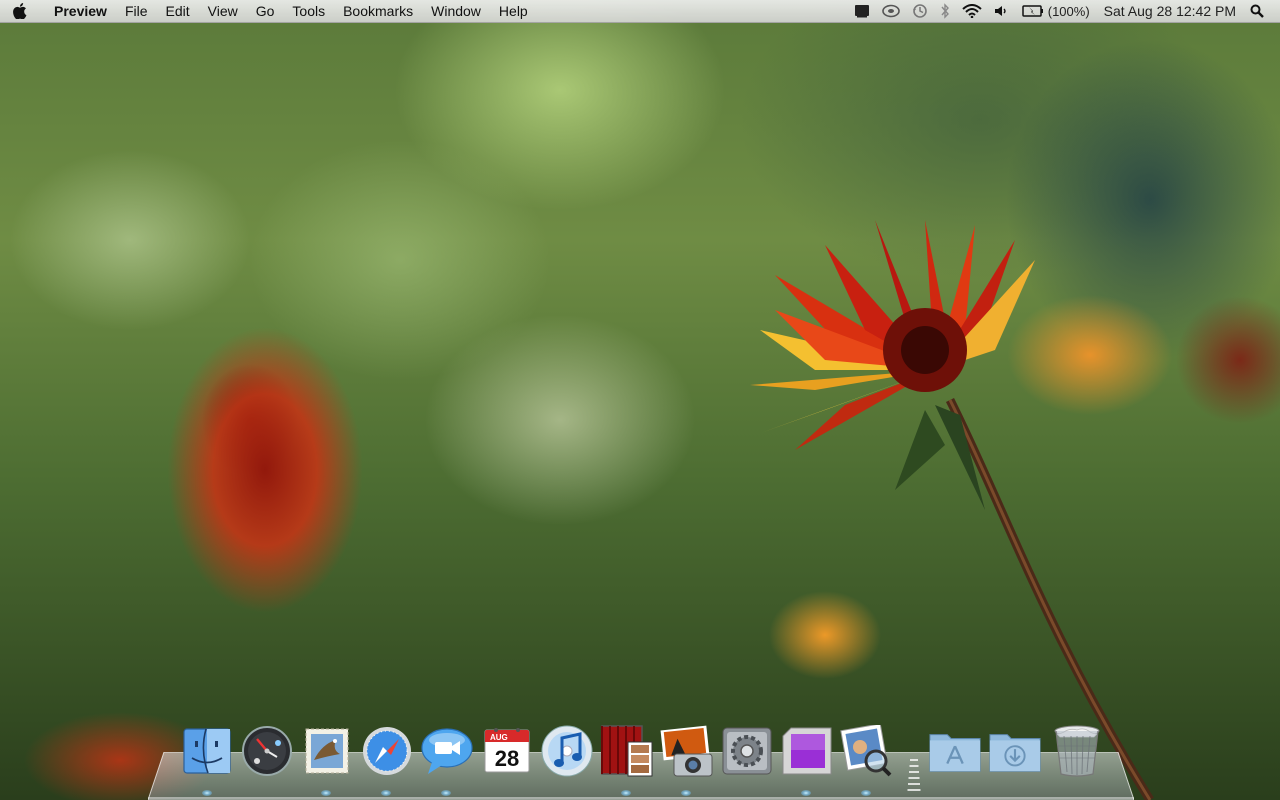 This screenshot has height=800, width=1280. I want to click on volume-menu-extra, so click(1002, 11).